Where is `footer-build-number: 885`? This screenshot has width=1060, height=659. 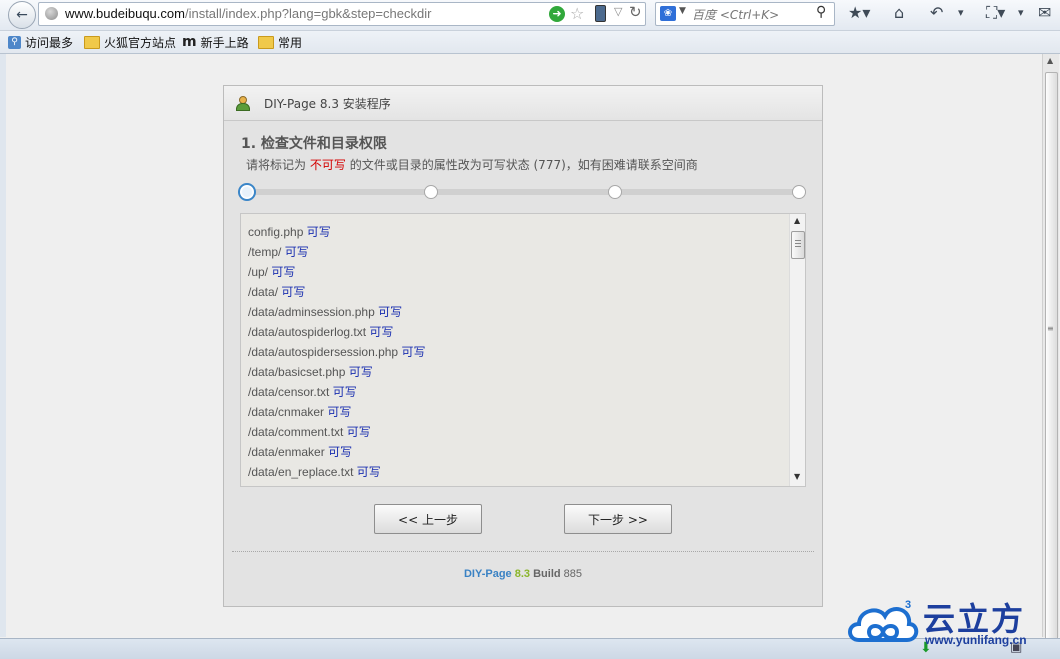 footer-build-number: 885 is located at coordinates (573, 574).